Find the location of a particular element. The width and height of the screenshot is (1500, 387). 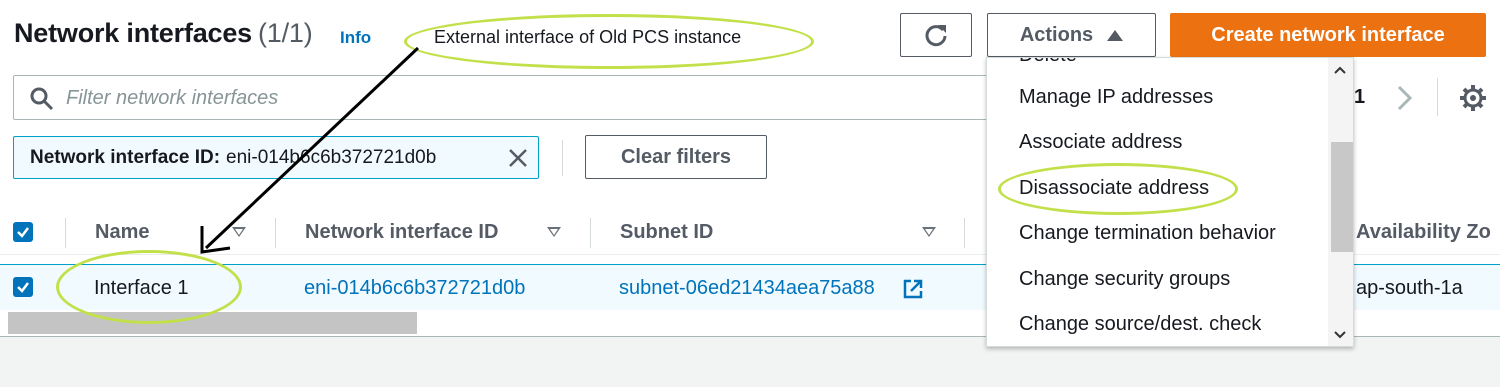

search-icon is located at coordinates (42, 99).